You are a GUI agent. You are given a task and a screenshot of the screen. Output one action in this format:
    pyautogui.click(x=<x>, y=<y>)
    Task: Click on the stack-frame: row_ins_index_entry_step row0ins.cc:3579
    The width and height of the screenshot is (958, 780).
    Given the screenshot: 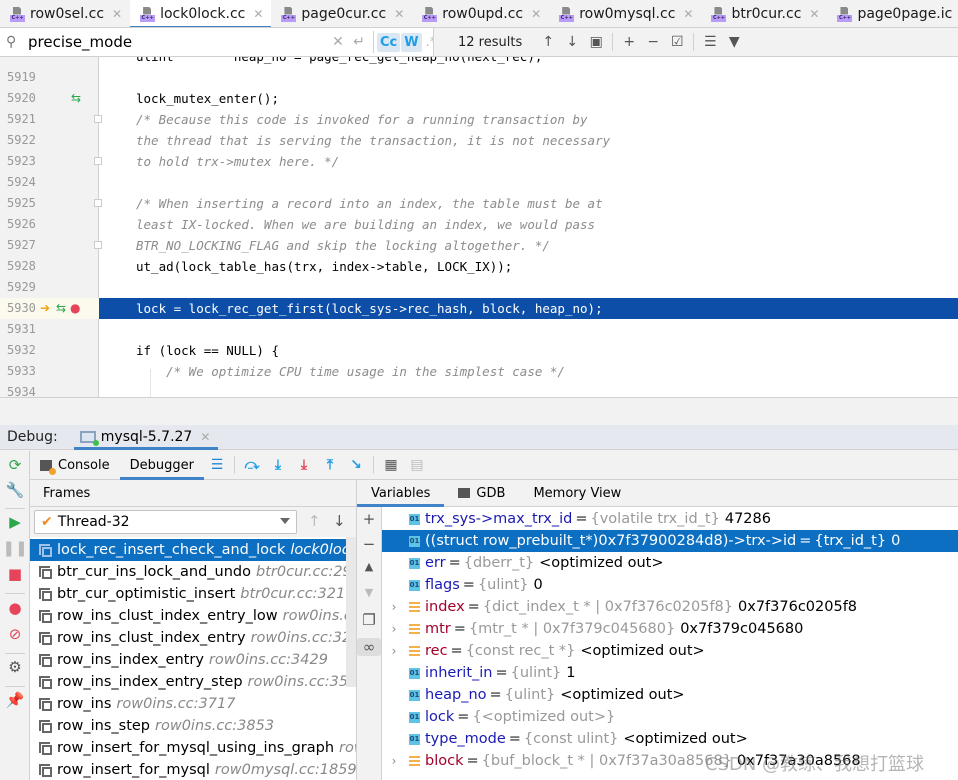 What is the action you would take?
    pyautogui.click(x=193, y=682)
    